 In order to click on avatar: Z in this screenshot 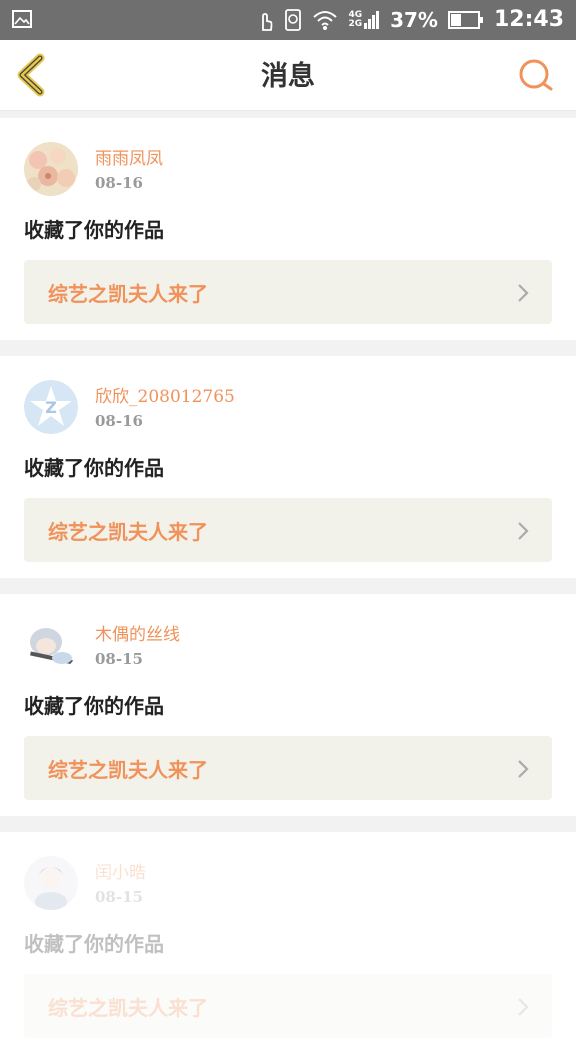, I will do `click(51, 407)`.